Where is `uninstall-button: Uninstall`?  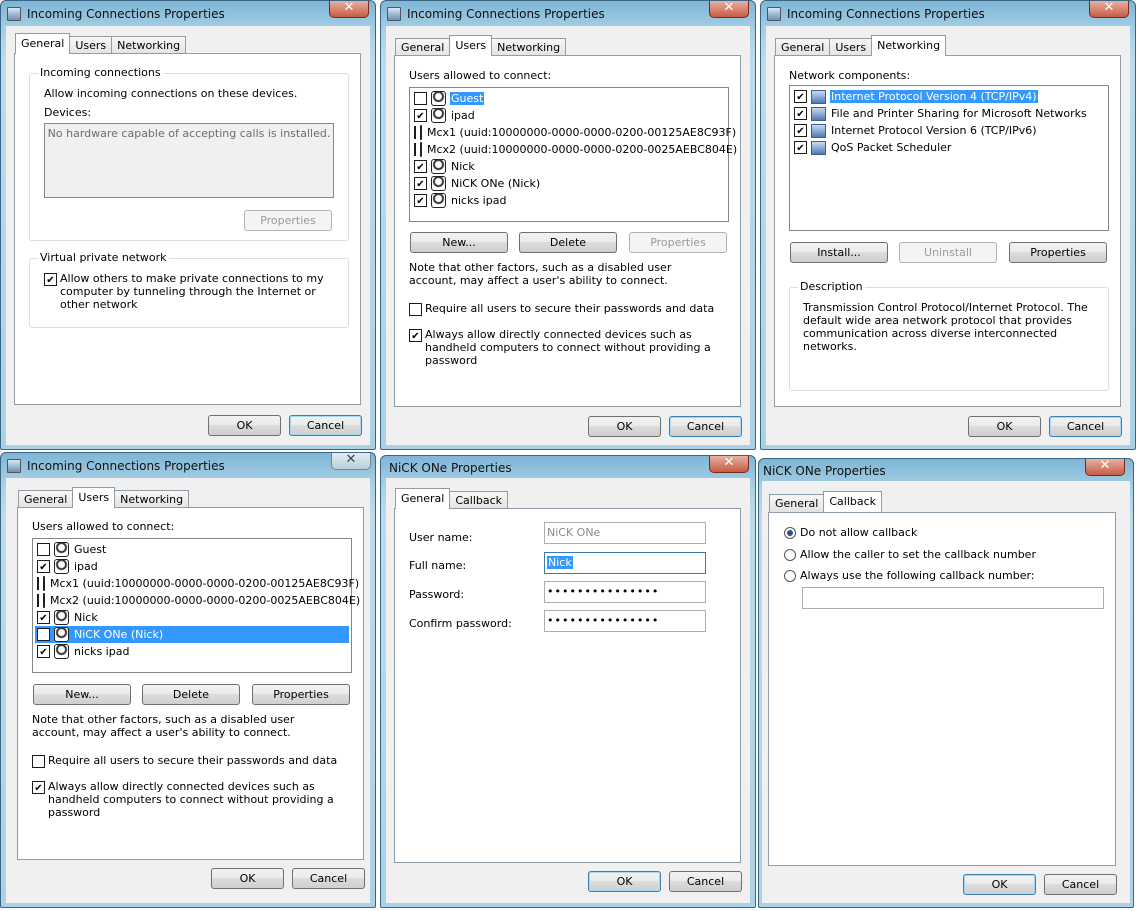 uninstall-button: Uninstall is located at coordinates (948, 252).